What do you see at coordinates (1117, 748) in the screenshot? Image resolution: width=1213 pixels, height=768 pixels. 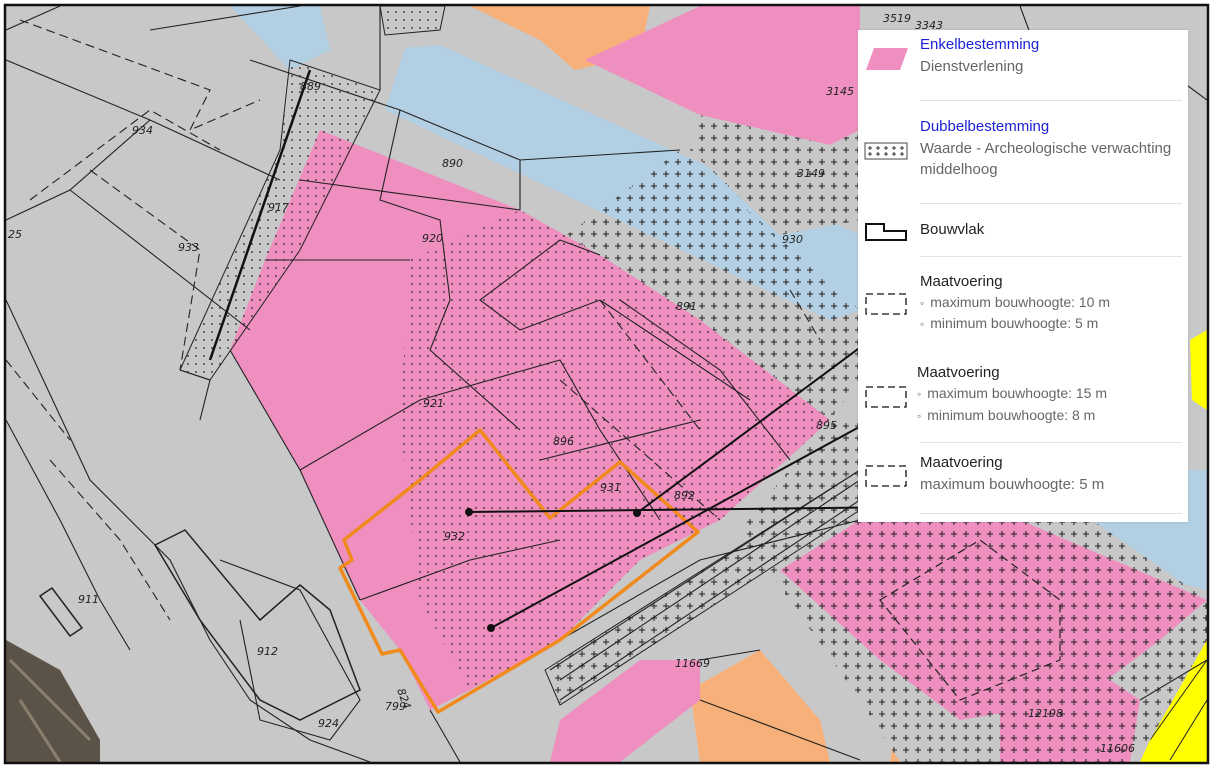 I see `parcel-label: 11606` at bounding box center [1117, 748].